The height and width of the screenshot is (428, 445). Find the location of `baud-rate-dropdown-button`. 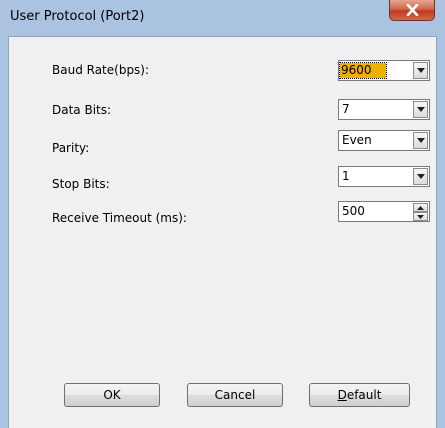

baud-rate-dropdown-button is located at coordinates (420, 70).